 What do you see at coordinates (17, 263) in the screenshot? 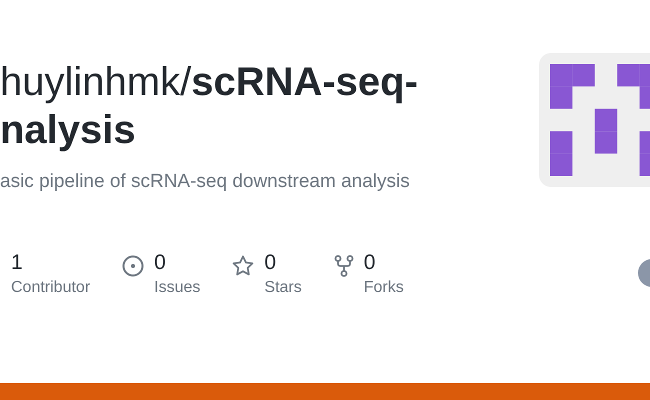
I see `stat-count: 1` at bounding box center [17, 263].